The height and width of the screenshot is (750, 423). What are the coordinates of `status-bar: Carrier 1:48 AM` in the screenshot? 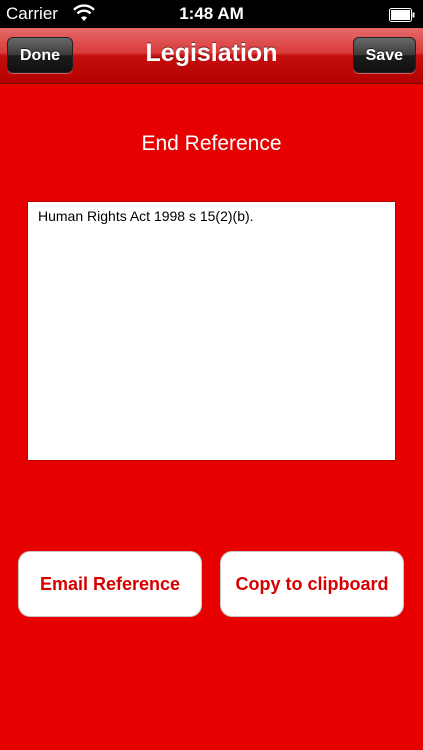 It's located at (211, 14).